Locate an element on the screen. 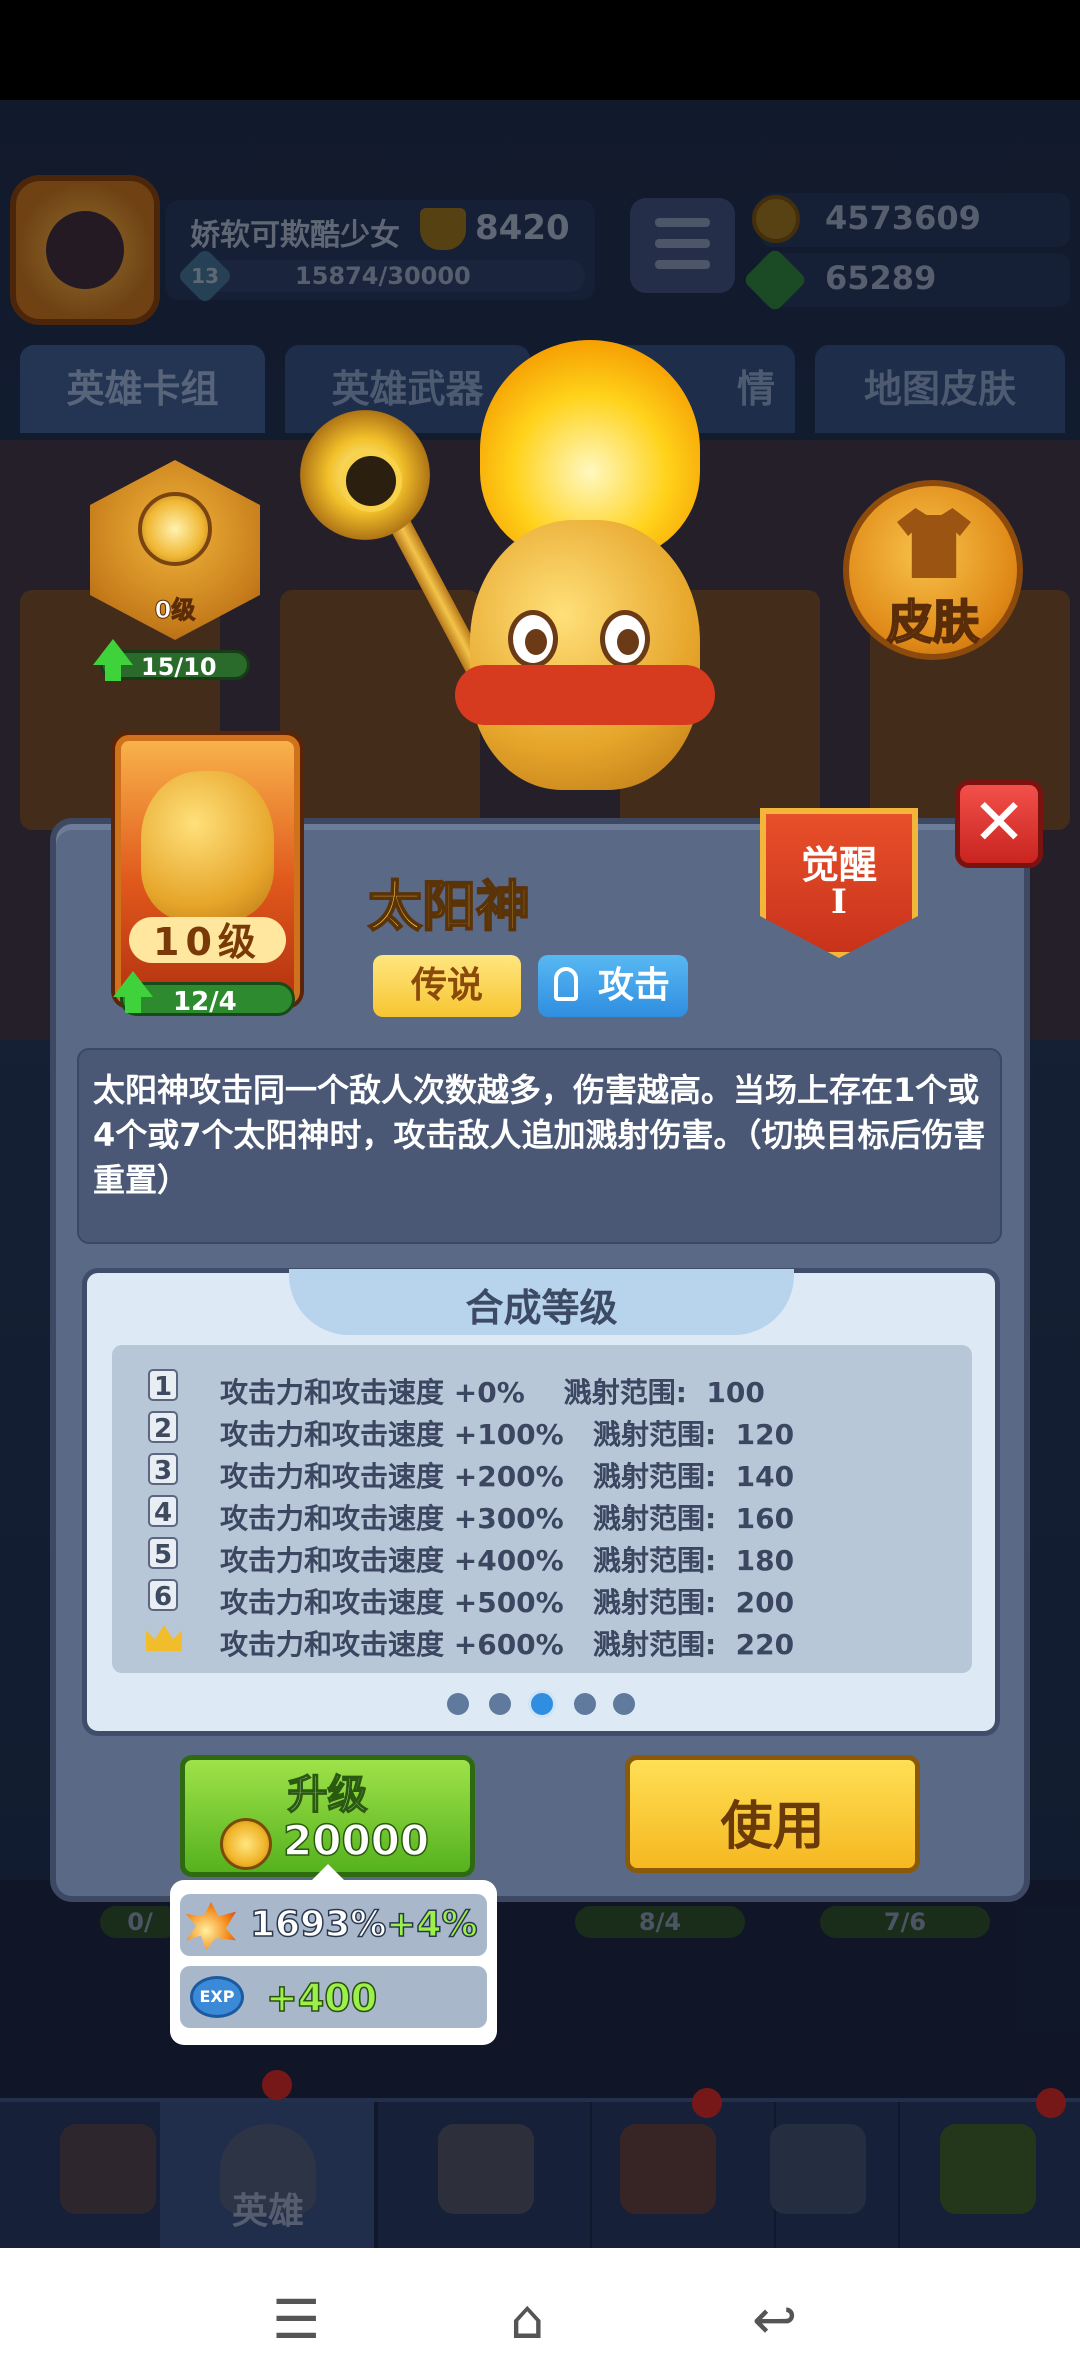 Image resolution: width=1080 pixels, height=2376 pixels. rank-icon: 2 is located at coordinates (163, 1427).